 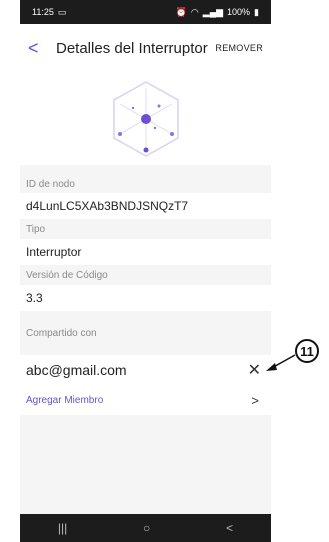 I want to click on back-nav-icon: <, so click(x=229, y=528).